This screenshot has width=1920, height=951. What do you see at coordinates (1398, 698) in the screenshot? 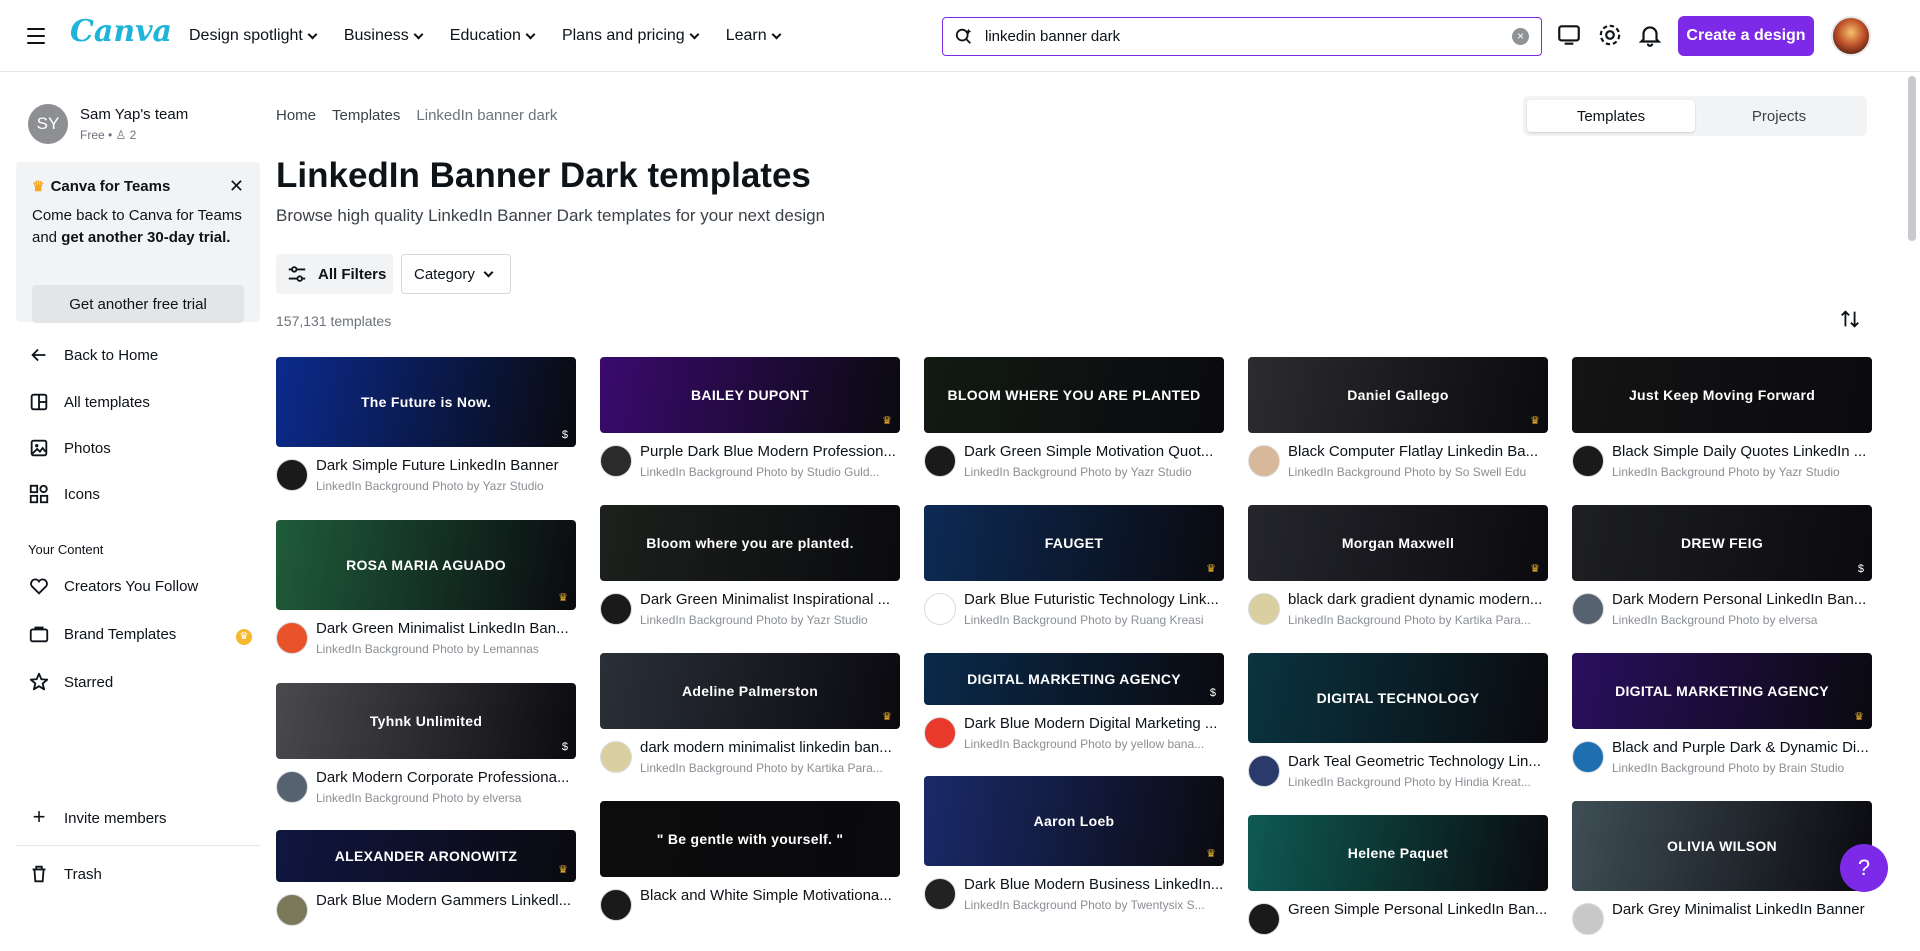
I see `template-thumbnail: DIGITAL TECHNOLOGY` at bounding box center [1398, 698].